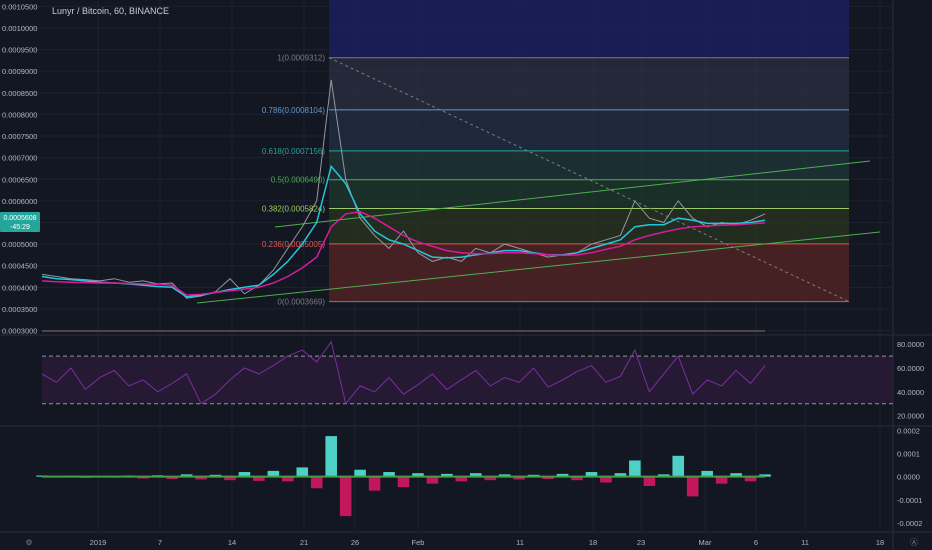 This screenshot has width=932, height=550. What do you see at coordinates (355, 542) in the screenshot?
I see `time-tick-label: 26` at bounding box center [355, 542].